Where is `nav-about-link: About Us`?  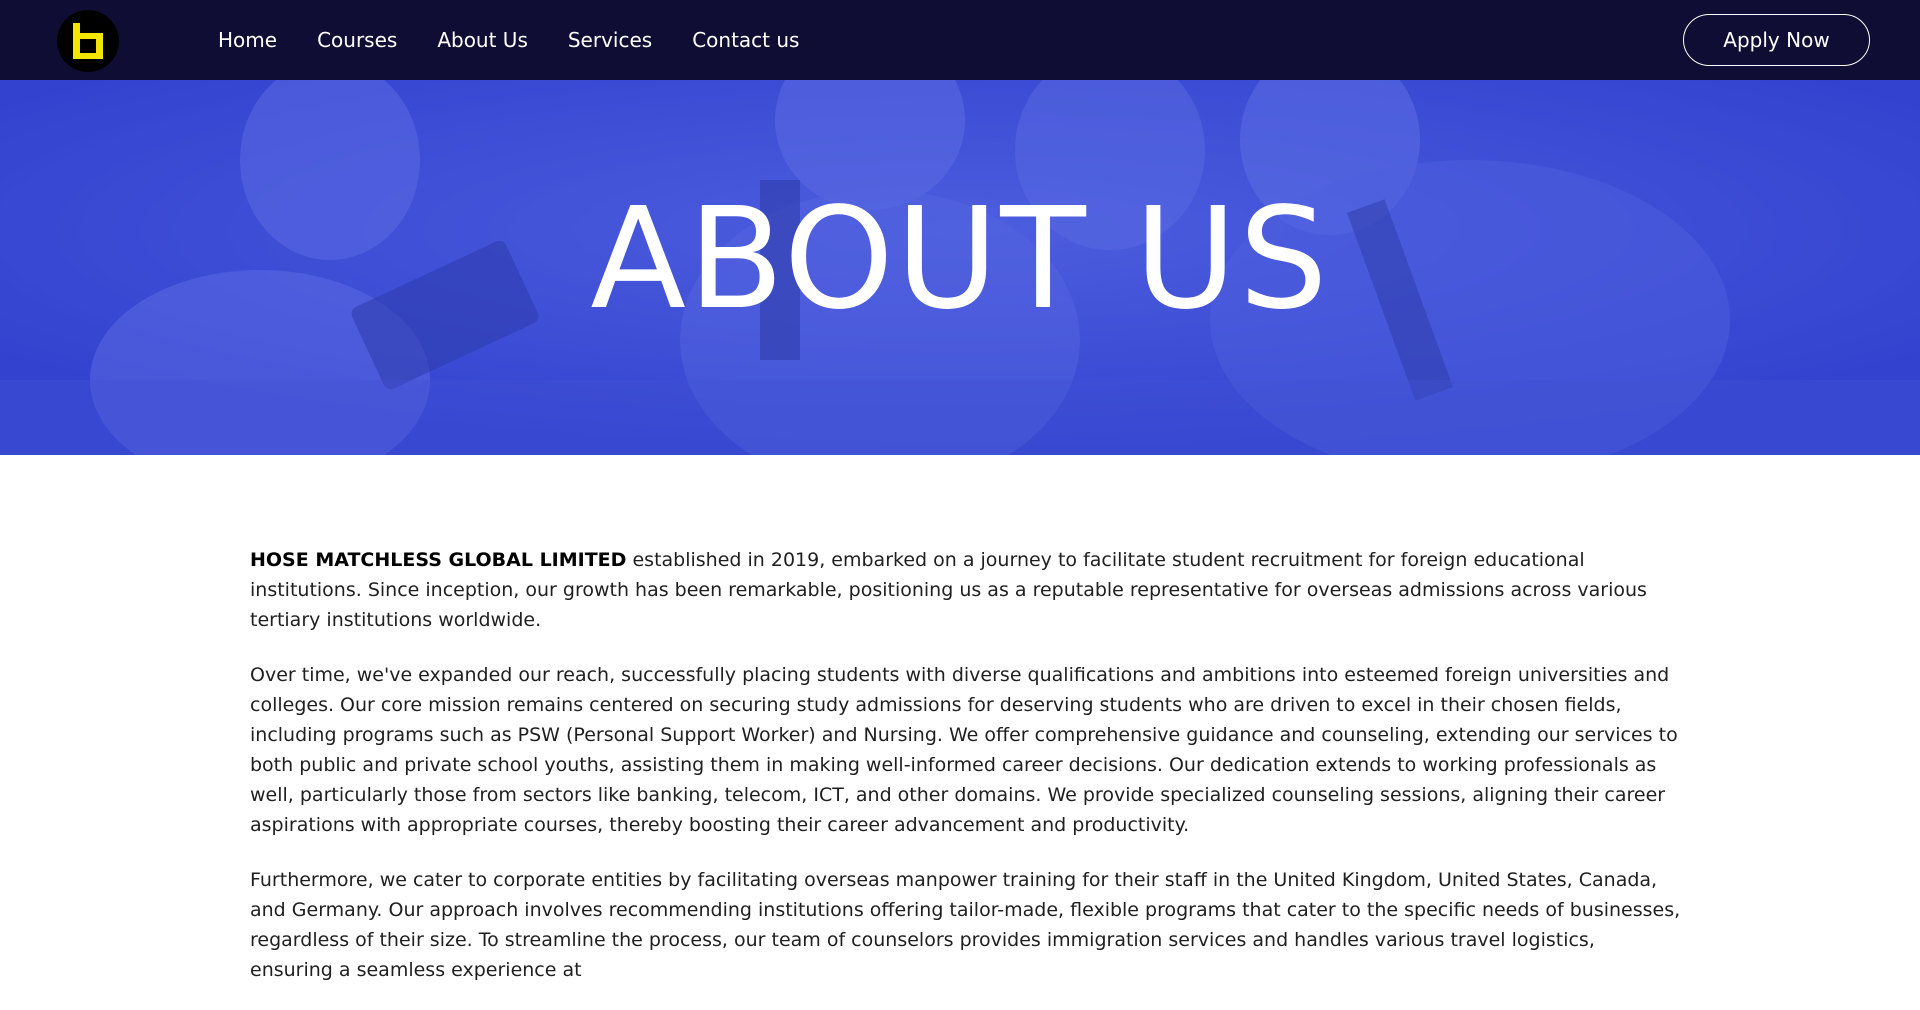 nav-about-link: About Us is located at coordinates (482, 40).